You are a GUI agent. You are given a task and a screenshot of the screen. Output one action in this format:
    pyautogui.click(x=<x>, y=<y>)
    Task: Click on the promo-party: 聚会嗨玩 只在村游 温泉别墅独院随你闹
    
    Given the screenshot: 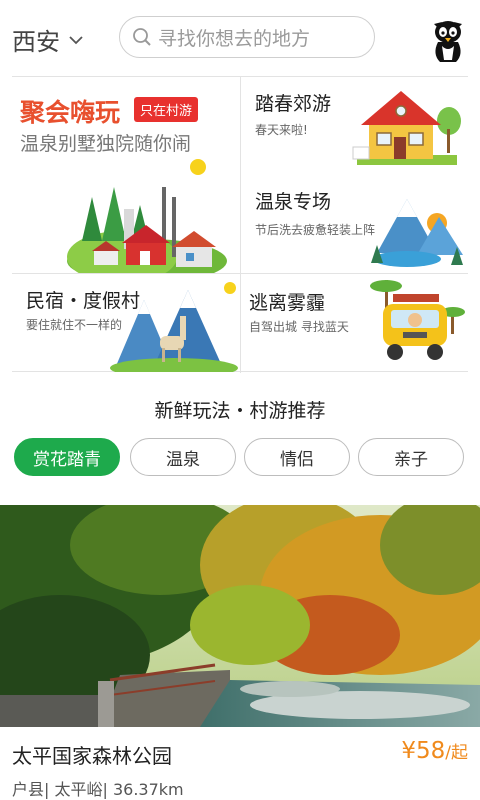 What is the action you would take?
    pyautogui.click(x=126, y=175)
    